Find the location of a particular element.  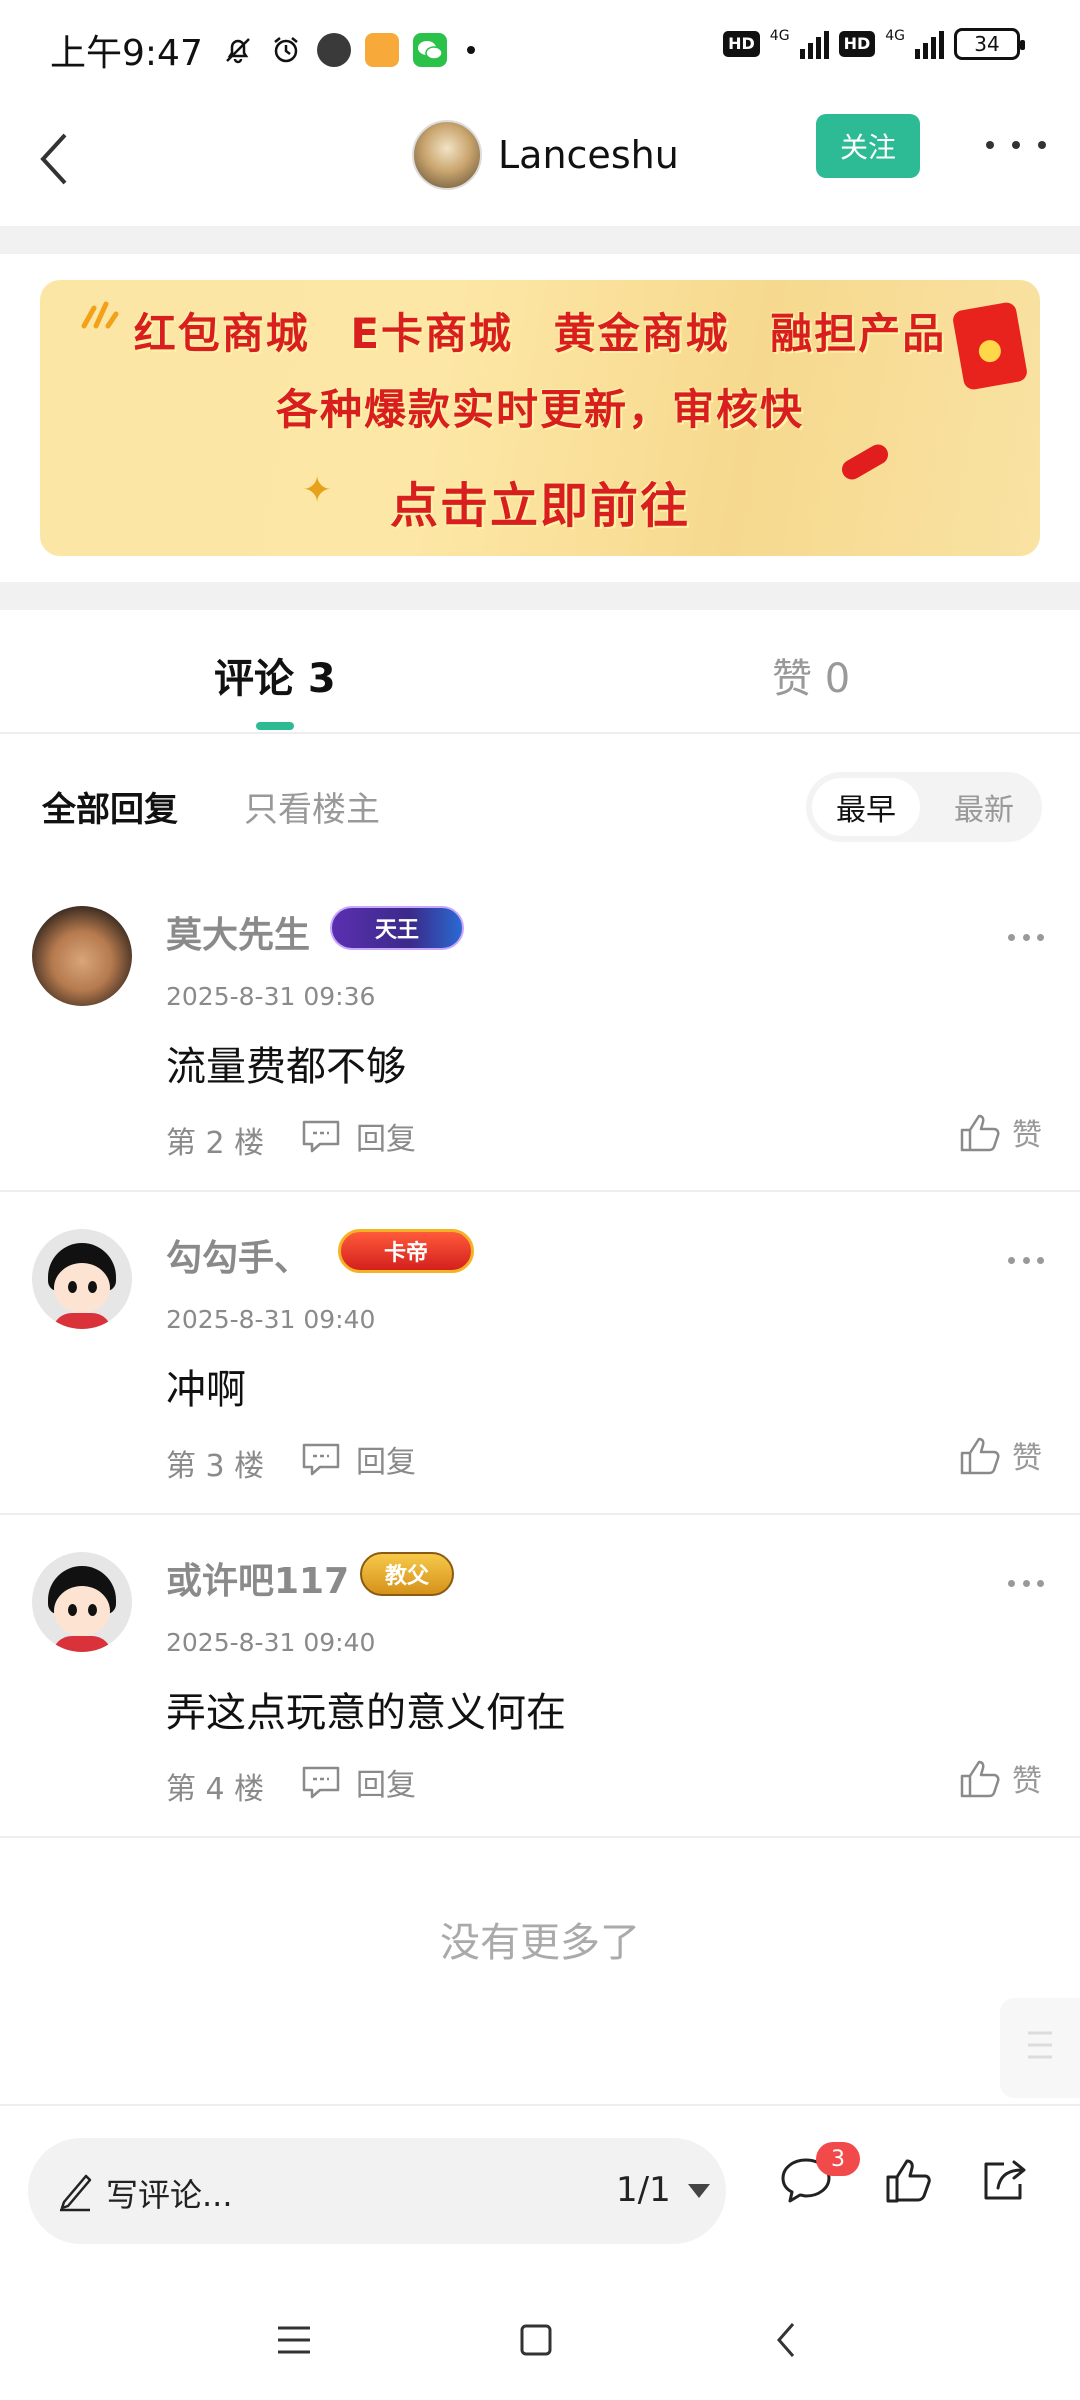

author-info: Lanceshu is located at coordinates (545, 155).